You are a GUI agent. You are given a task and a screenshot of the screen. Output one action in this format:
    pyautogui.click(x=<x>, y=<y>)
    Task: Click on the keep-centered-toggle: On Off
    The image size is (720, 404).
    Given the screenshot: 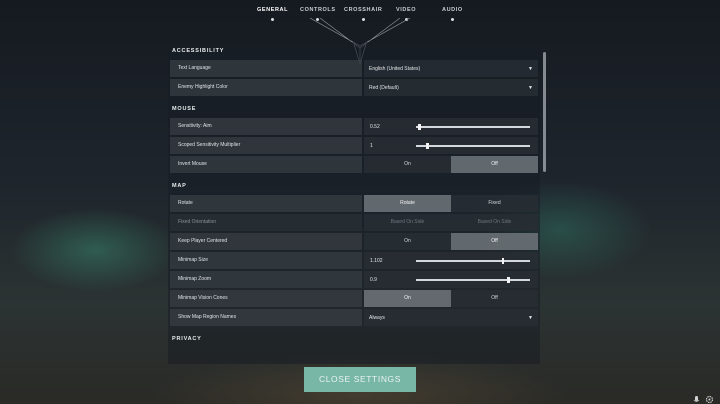 What is the action you would take?
    pyautogui.click(x=451, y=241)
    